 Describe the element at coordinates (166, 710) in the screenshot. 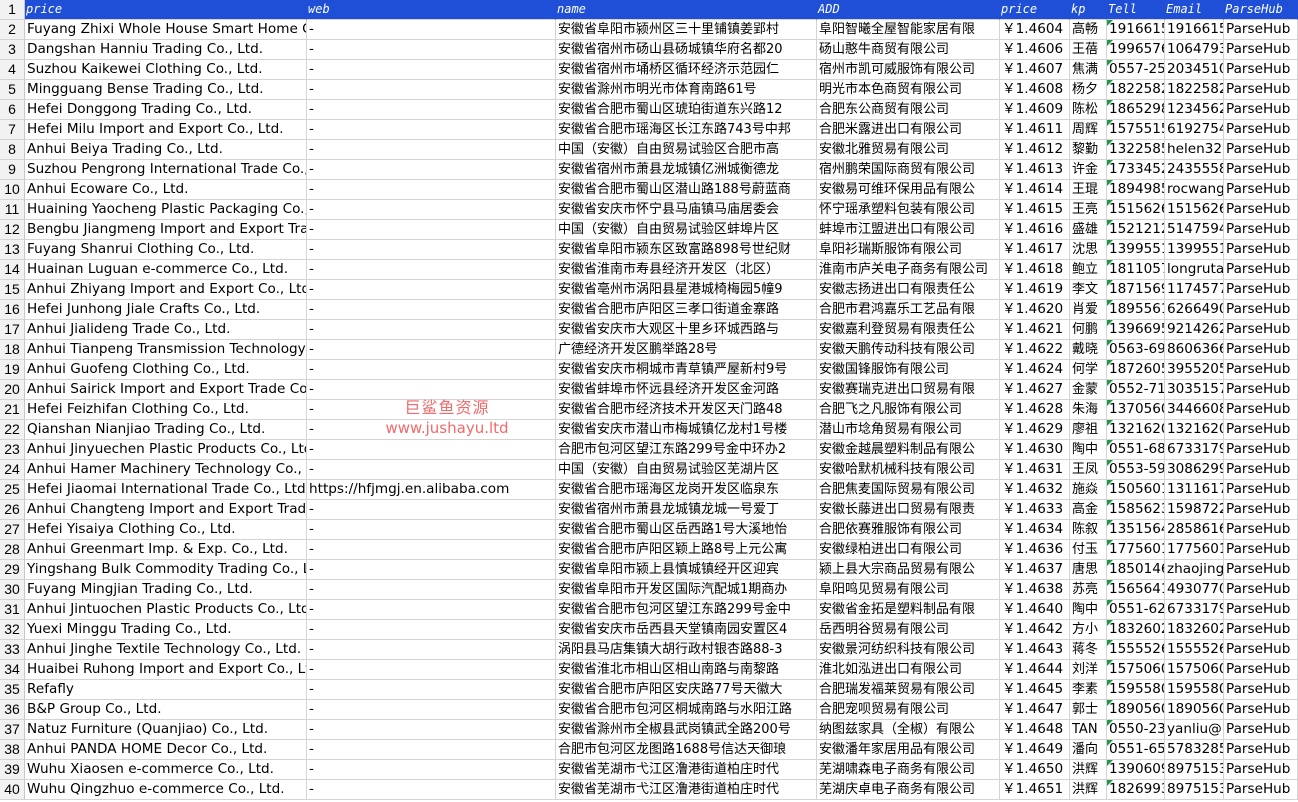

I see `company-cell: B&P Group Co., Ltd.` at that location.